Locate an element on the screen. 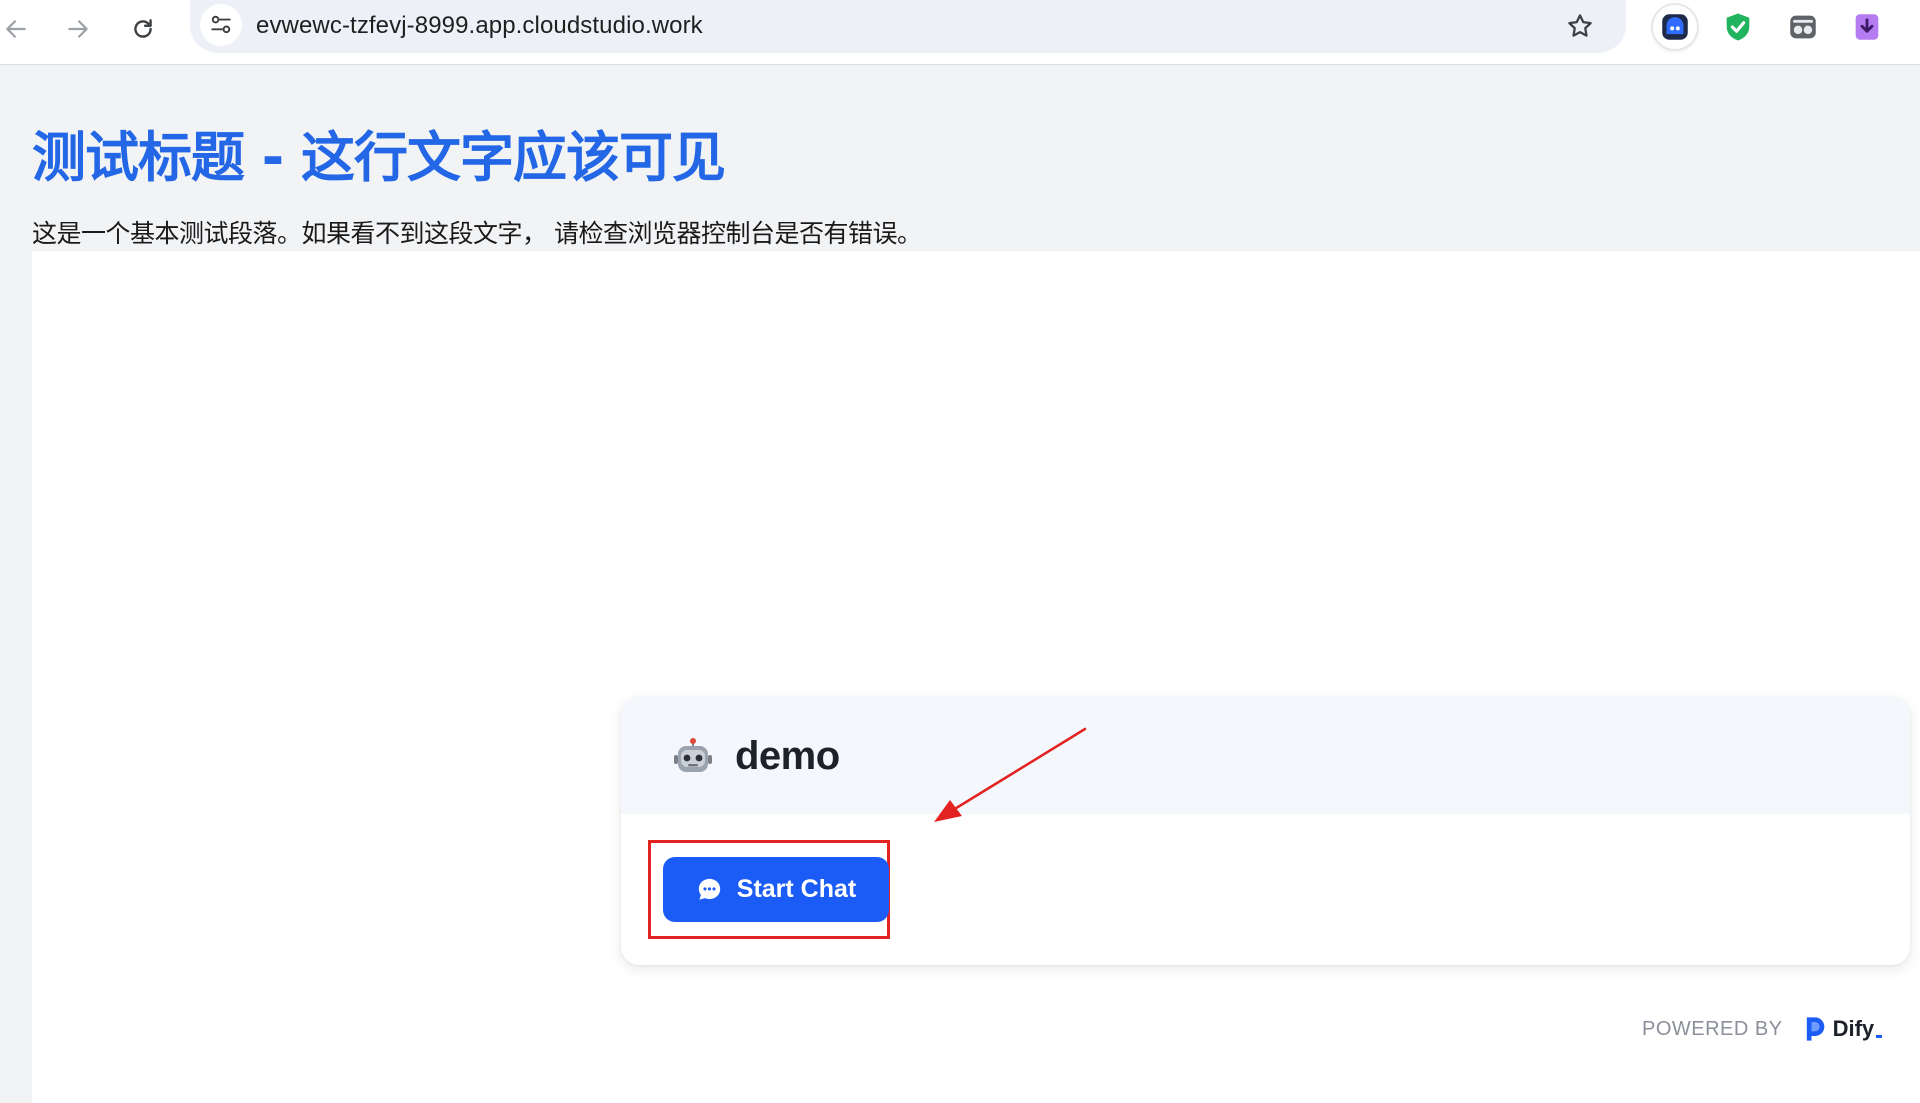  bookmark-button is located at coordinates (1580, 26).